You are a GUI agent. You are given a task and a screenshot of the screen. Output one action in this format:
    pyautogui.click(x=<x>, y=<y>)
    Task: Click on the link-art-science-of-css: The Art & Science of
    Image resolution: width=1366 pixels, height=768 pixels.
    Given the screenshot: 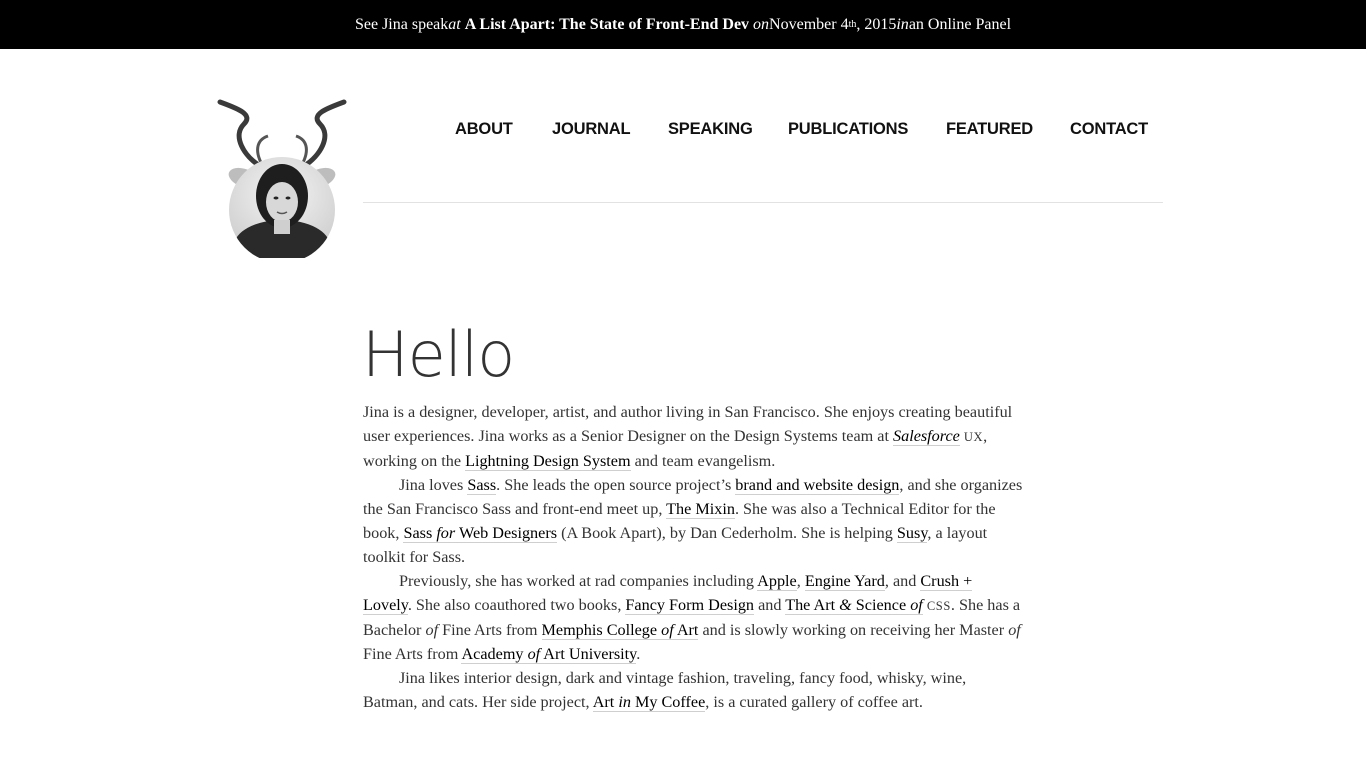 What is the action you would take?
    pyautogui.click(x=854, y=605)
    